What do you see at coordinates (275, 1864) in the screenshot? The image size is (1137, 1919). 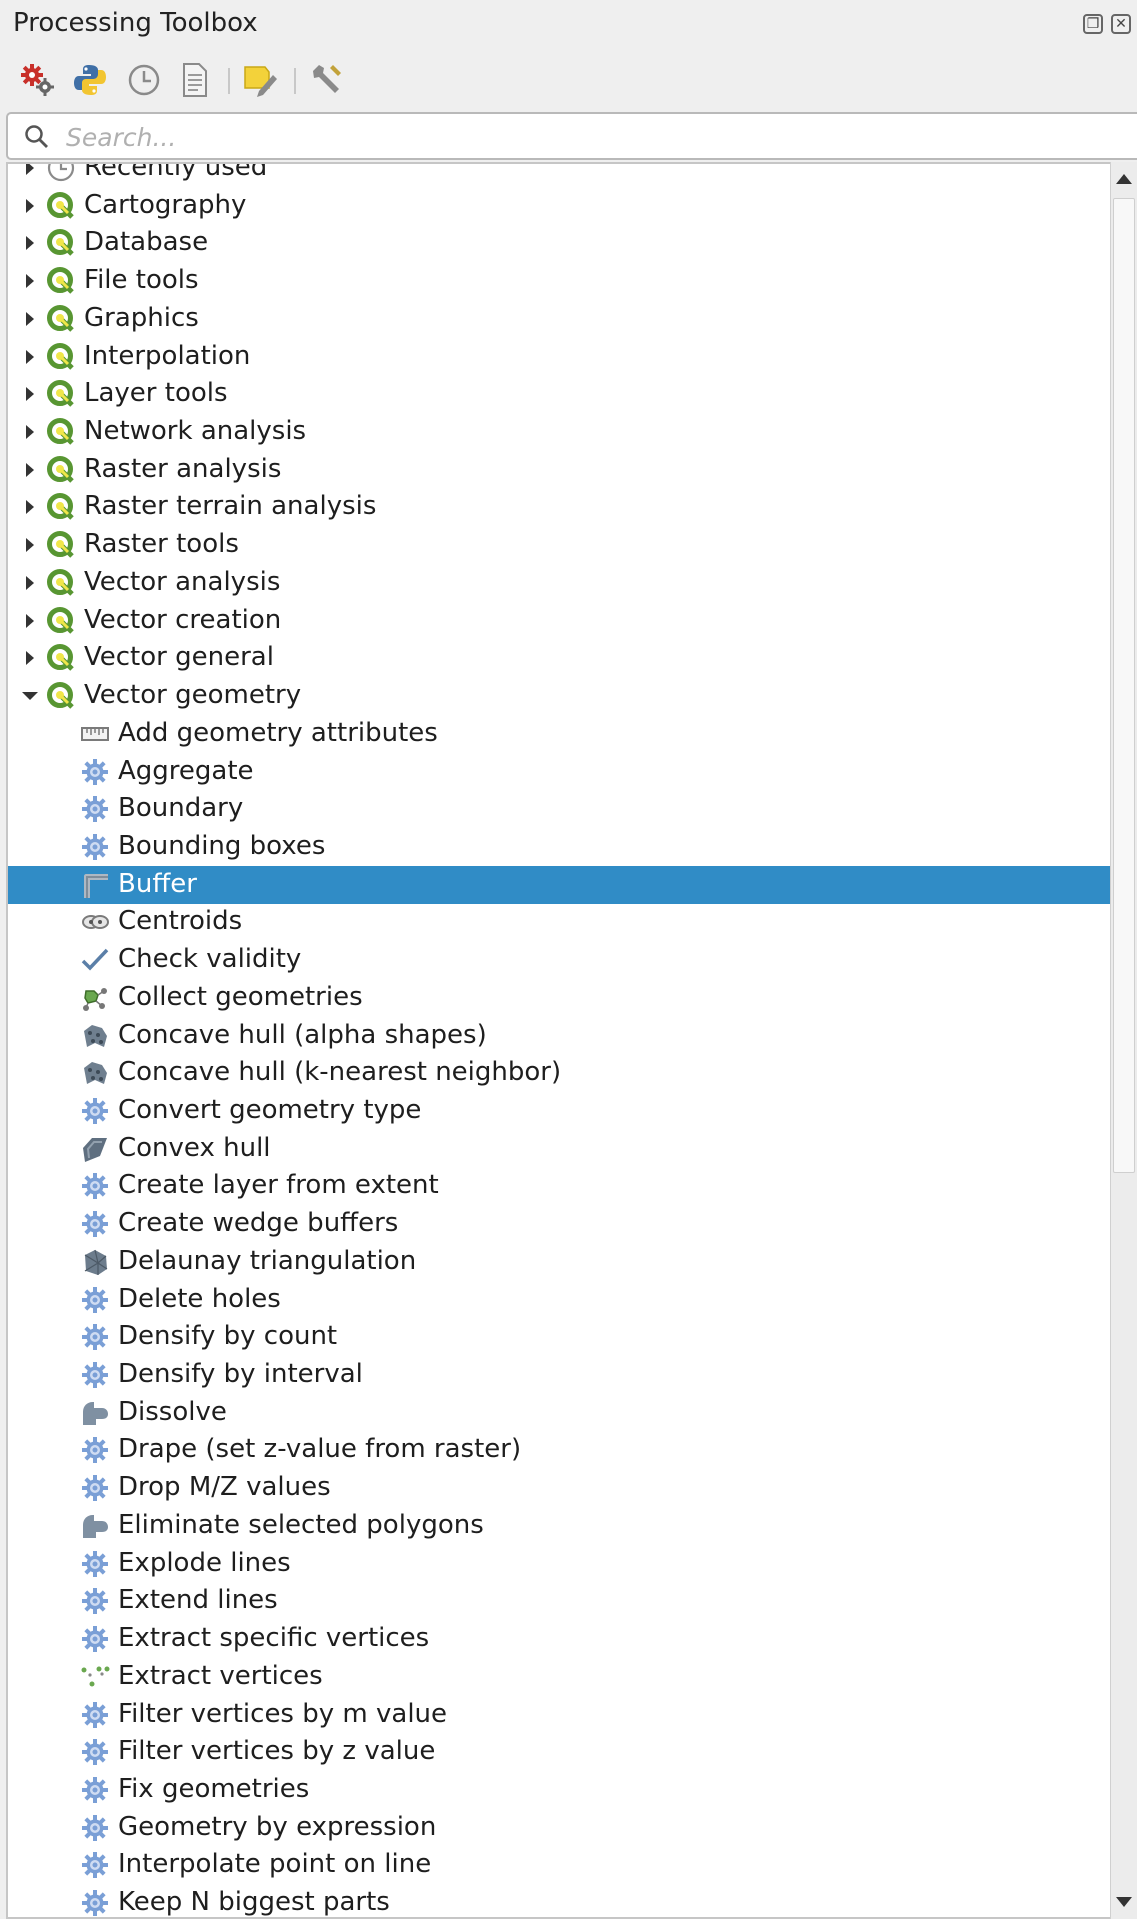 I see `tree-item-label: Interpolate point on line` at bounding box center [275, 1864].